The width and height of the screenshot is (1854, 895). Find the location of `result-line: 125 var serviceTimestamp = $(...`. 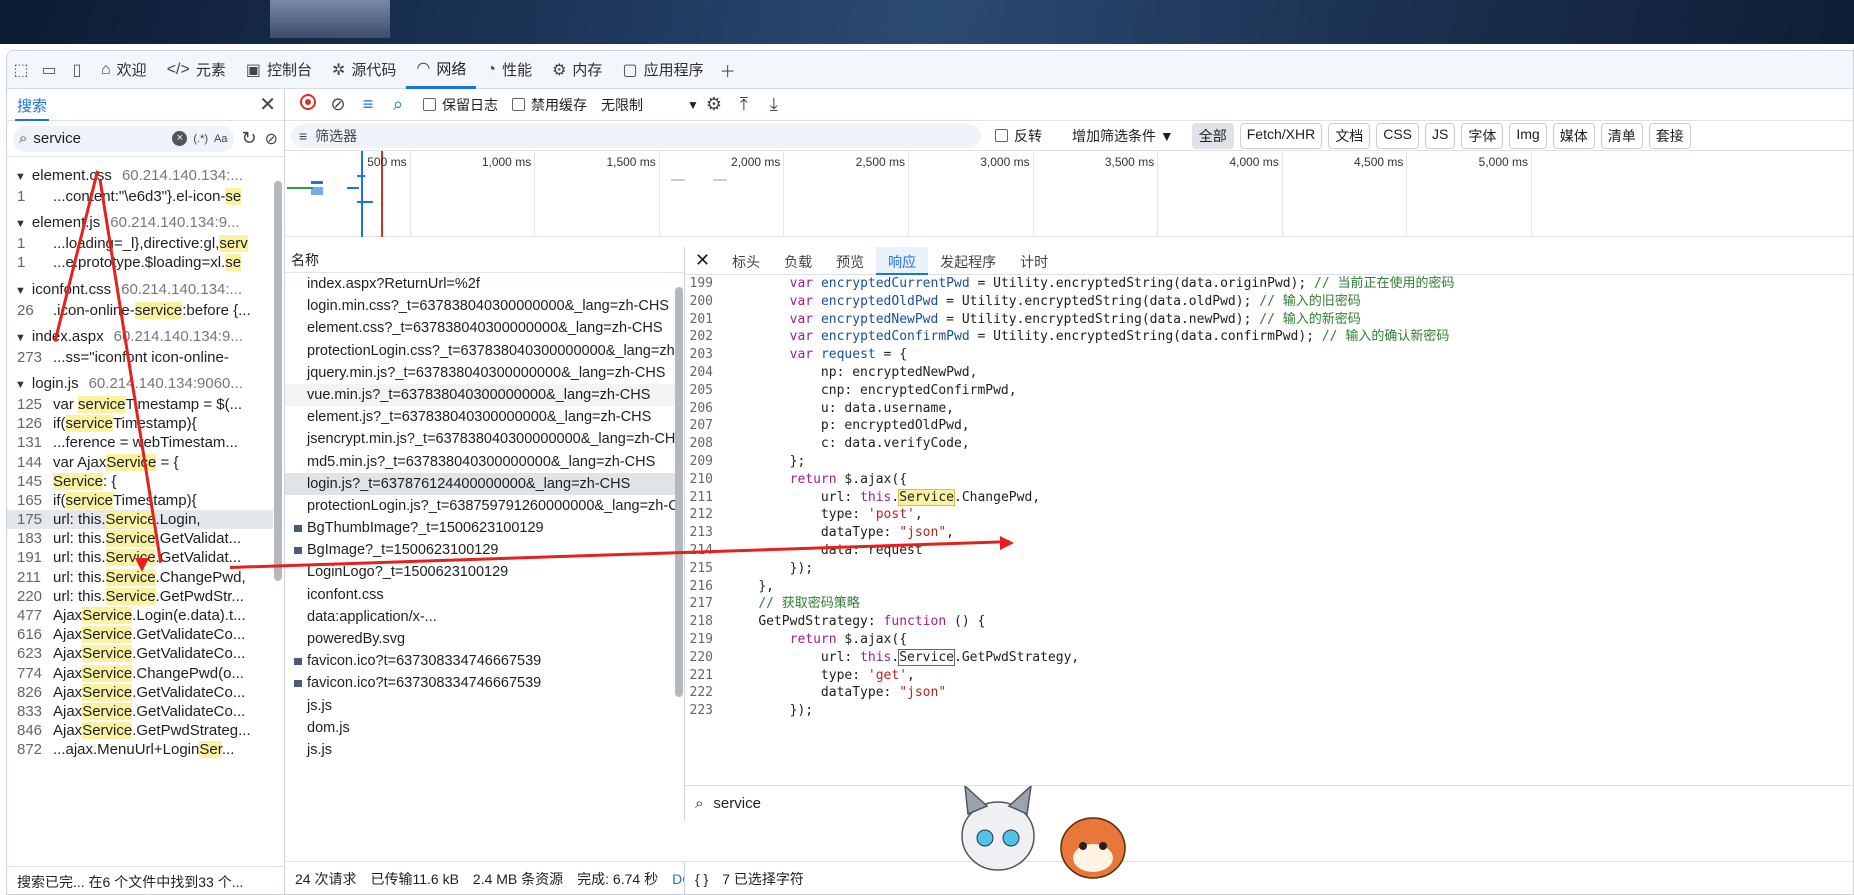

result-line: 125 var serviceTimestamp = $(... is located at coordinates (140, 404).